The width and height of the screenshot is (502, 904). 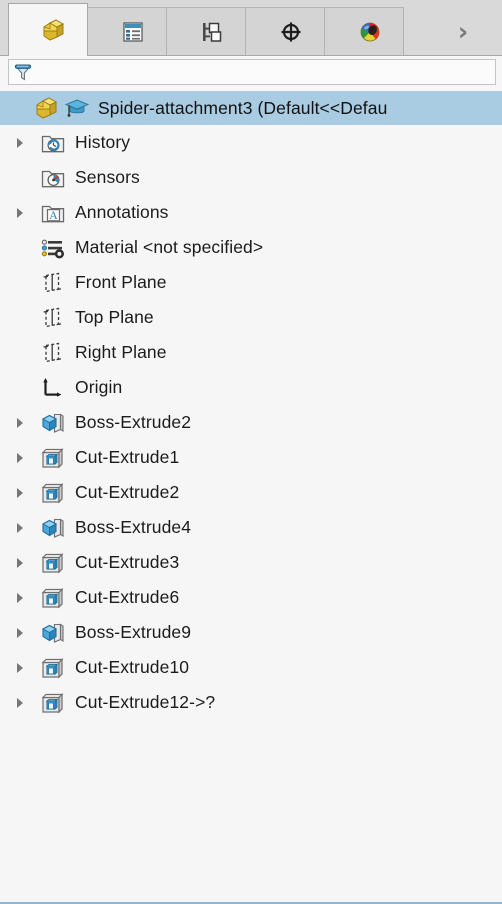 What do you see at coordinates (23, 72) in the screenshot?
I see `funnel-filter-icon` at bounding box center [23, 72].